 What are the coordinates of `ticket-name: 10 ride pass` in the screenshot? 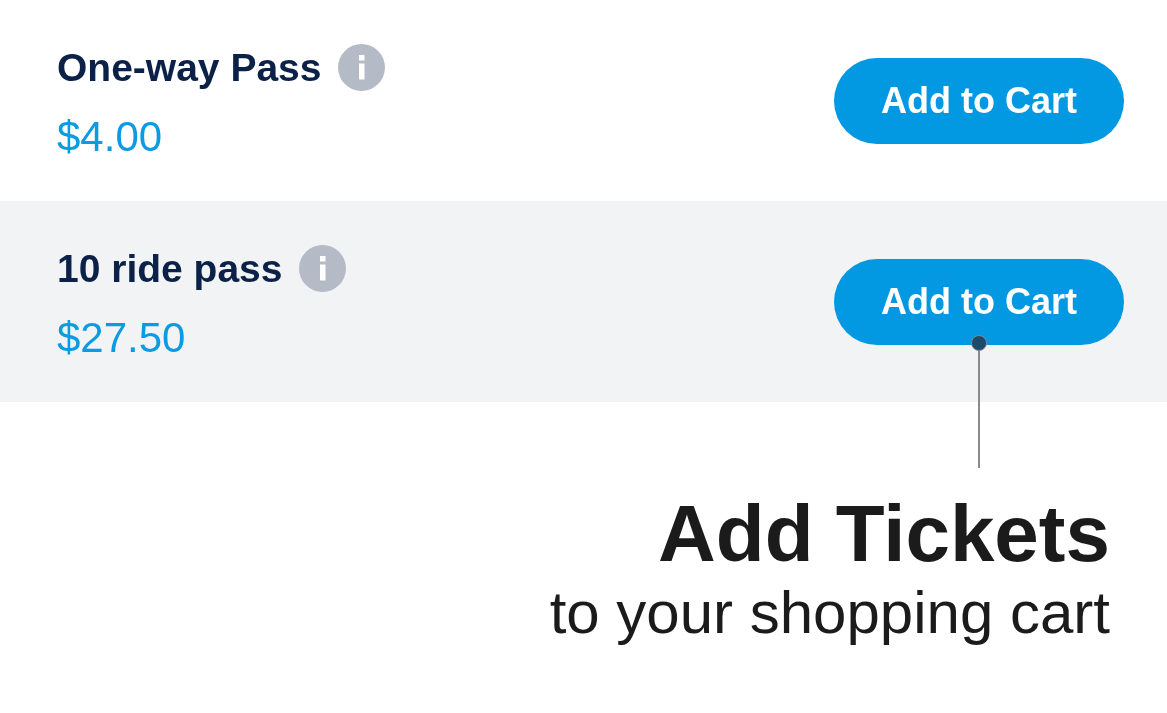 It's located at (170, 268).